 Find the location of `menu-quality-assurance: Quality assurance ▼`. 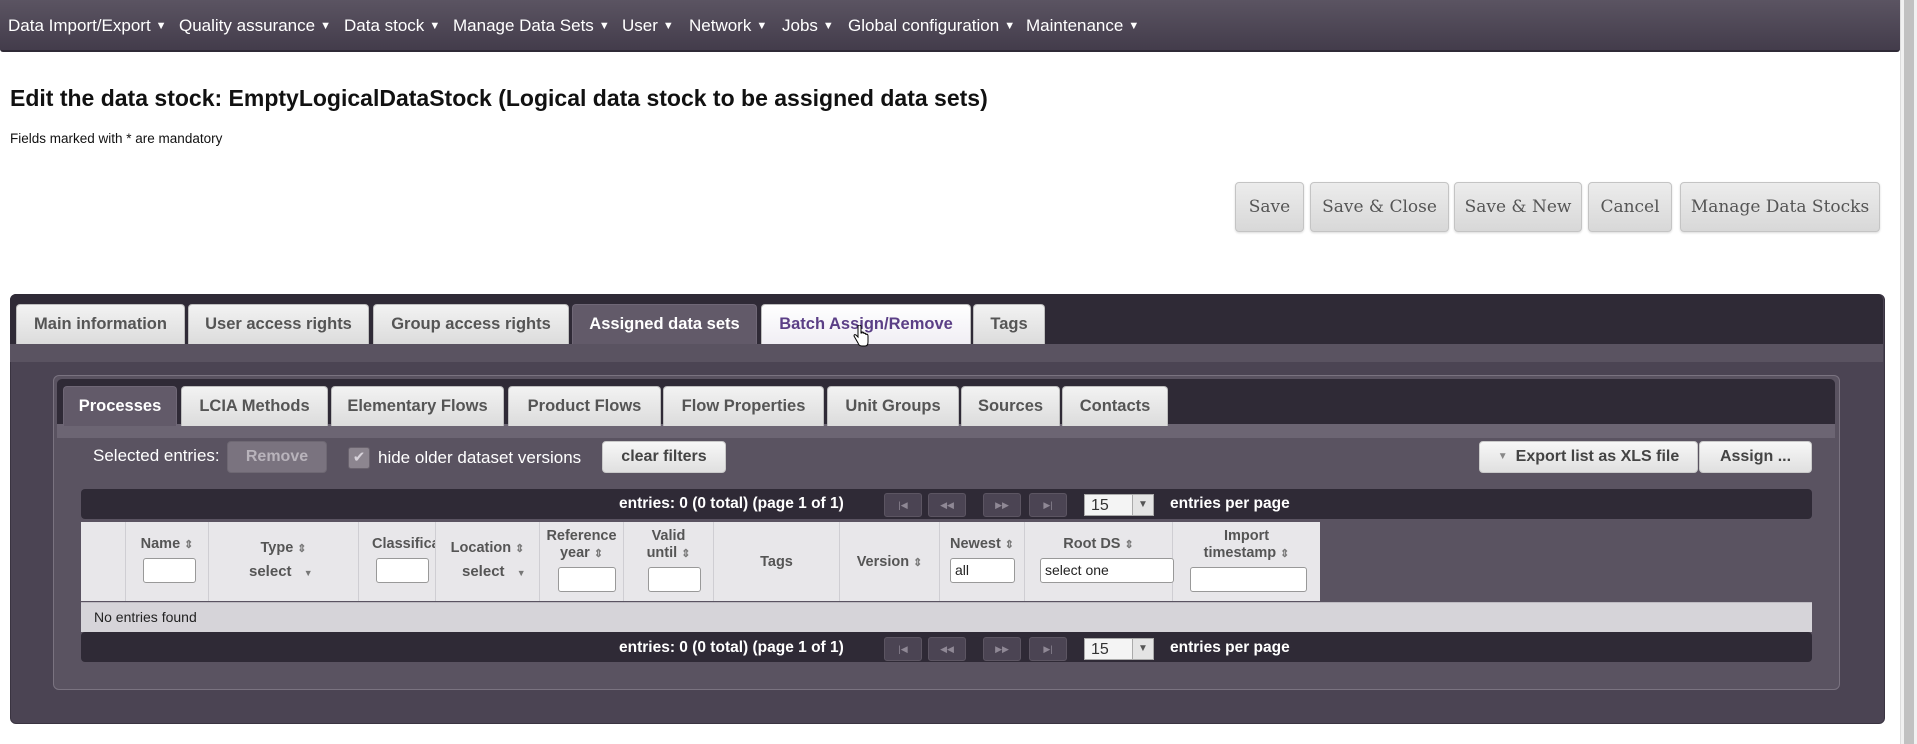

menu-quality-assurance: Quality assurance ▼ is located at coordinates (255, 25).